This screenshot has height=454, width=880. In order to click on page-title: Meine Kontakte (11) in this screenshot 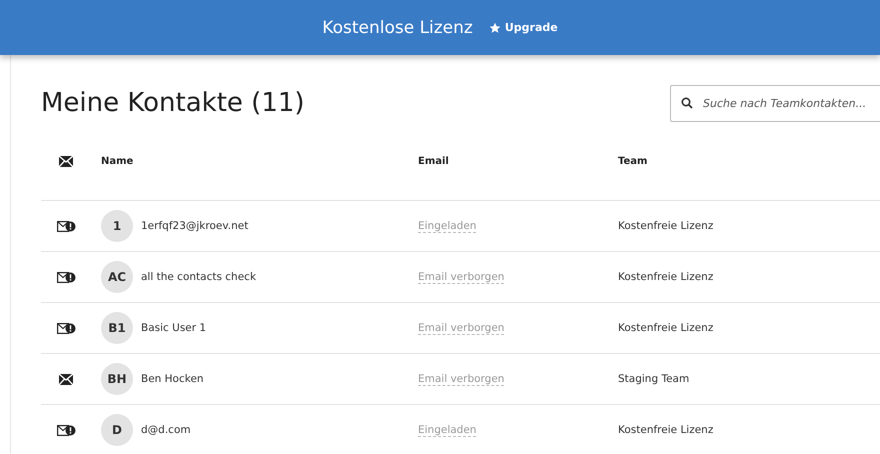, I will do `click(173, 103)`.